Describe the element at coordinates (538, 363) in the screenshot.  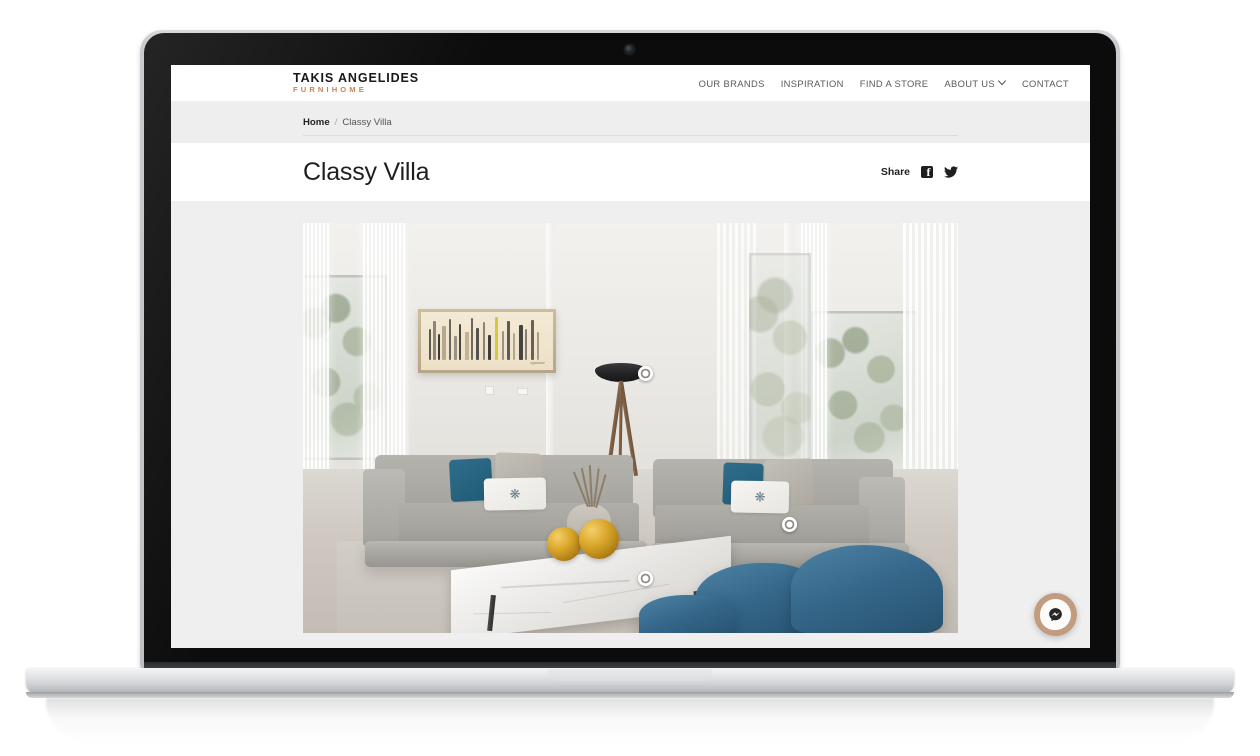
I see `artwork-signature: signature` at that location.